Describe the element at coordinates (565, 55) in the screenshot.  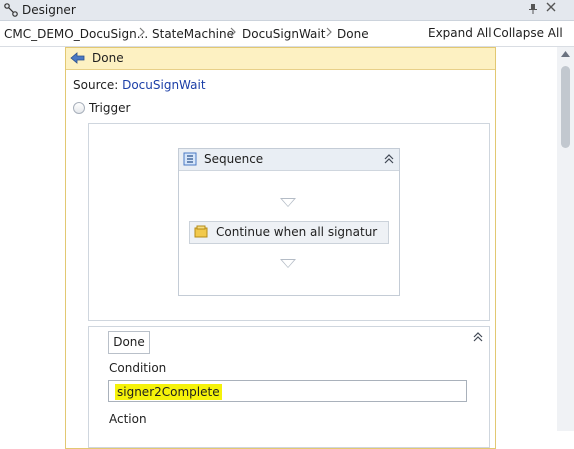
I see `scroll-up-icon` at that location.